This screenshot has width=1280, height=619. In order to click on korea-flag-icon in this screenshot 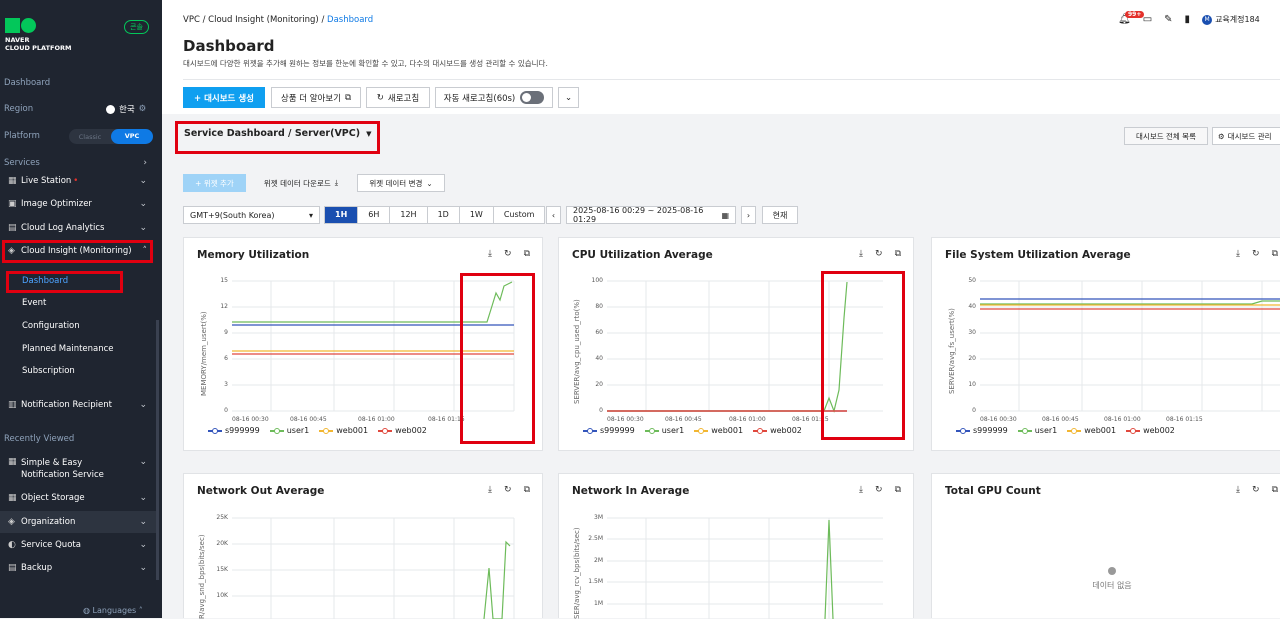, I will do `click(110, 109)`.